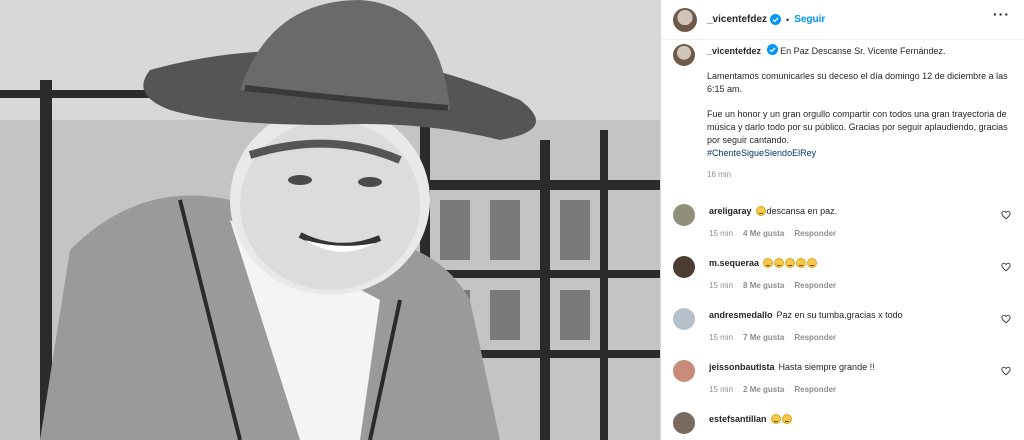  I want to click on author-avatar, so click(685, 19).